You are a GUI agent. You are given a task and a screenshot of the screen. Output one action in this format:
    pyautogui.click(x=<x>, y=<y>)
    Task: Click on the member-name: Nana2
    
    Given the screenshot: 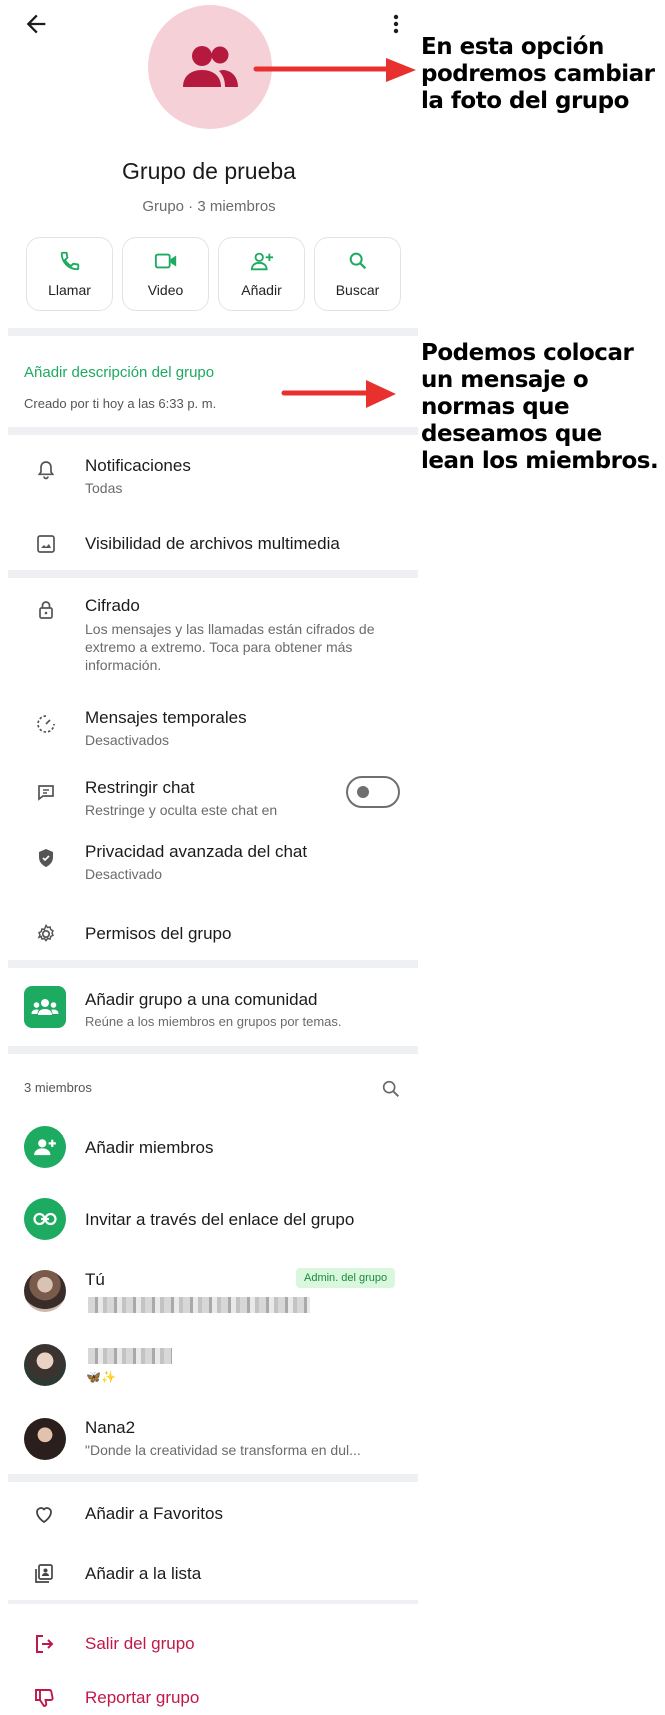 What is the action you would take?
    pyautogui.click(x=110, y=1427)
    